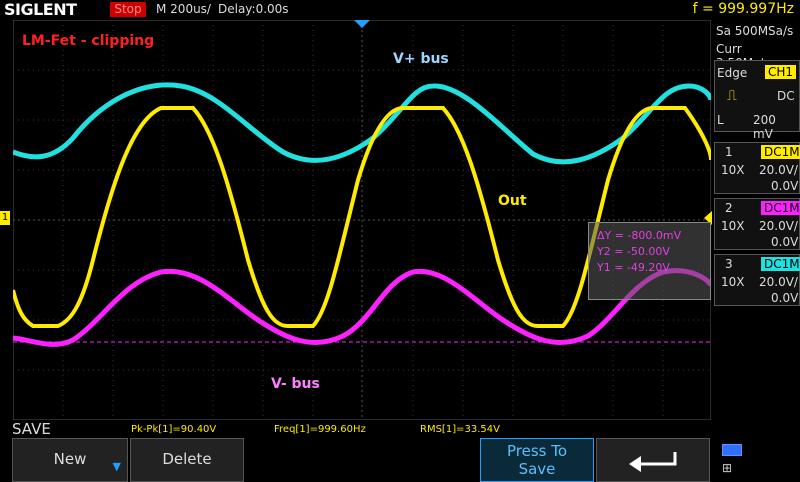  I want to click on sample-rate: Sa 500MSa/s, so click(755, 31).